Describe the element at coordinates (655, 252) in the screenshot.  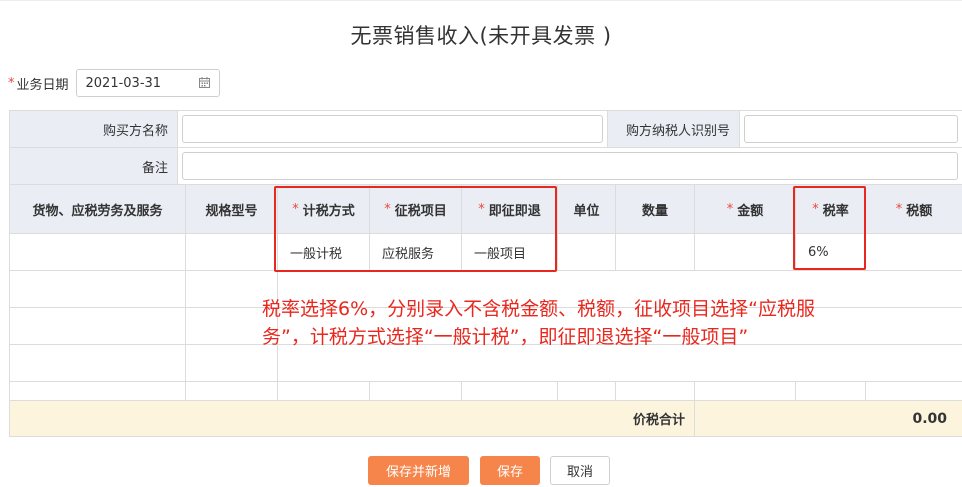
I see `cell-qty` at that location.